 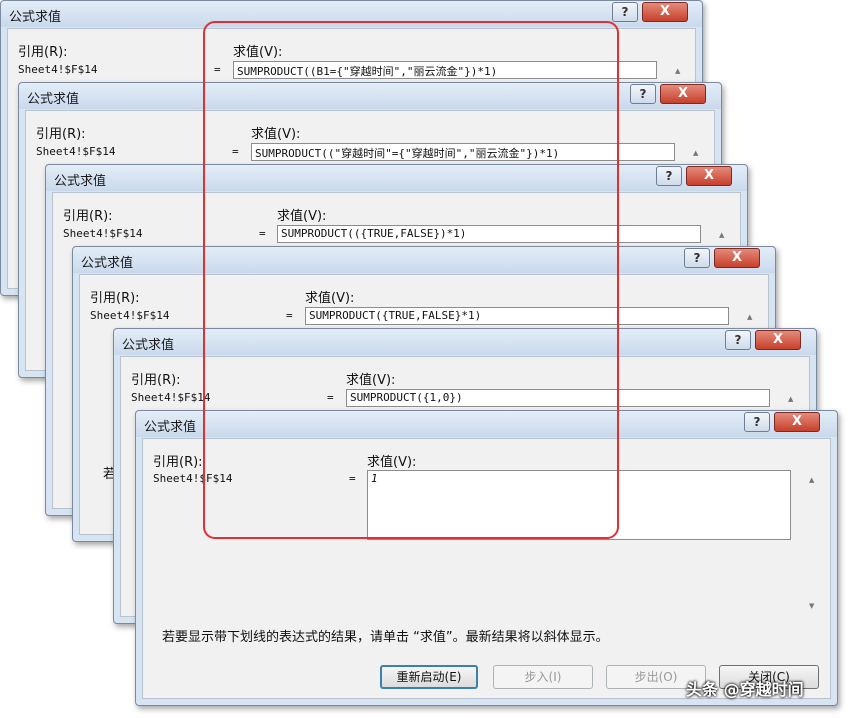 What do you see at coordinates (374, 478) in the screenshot?
I see `dialog-6-expression: 1` at bounding box center [374, 478].